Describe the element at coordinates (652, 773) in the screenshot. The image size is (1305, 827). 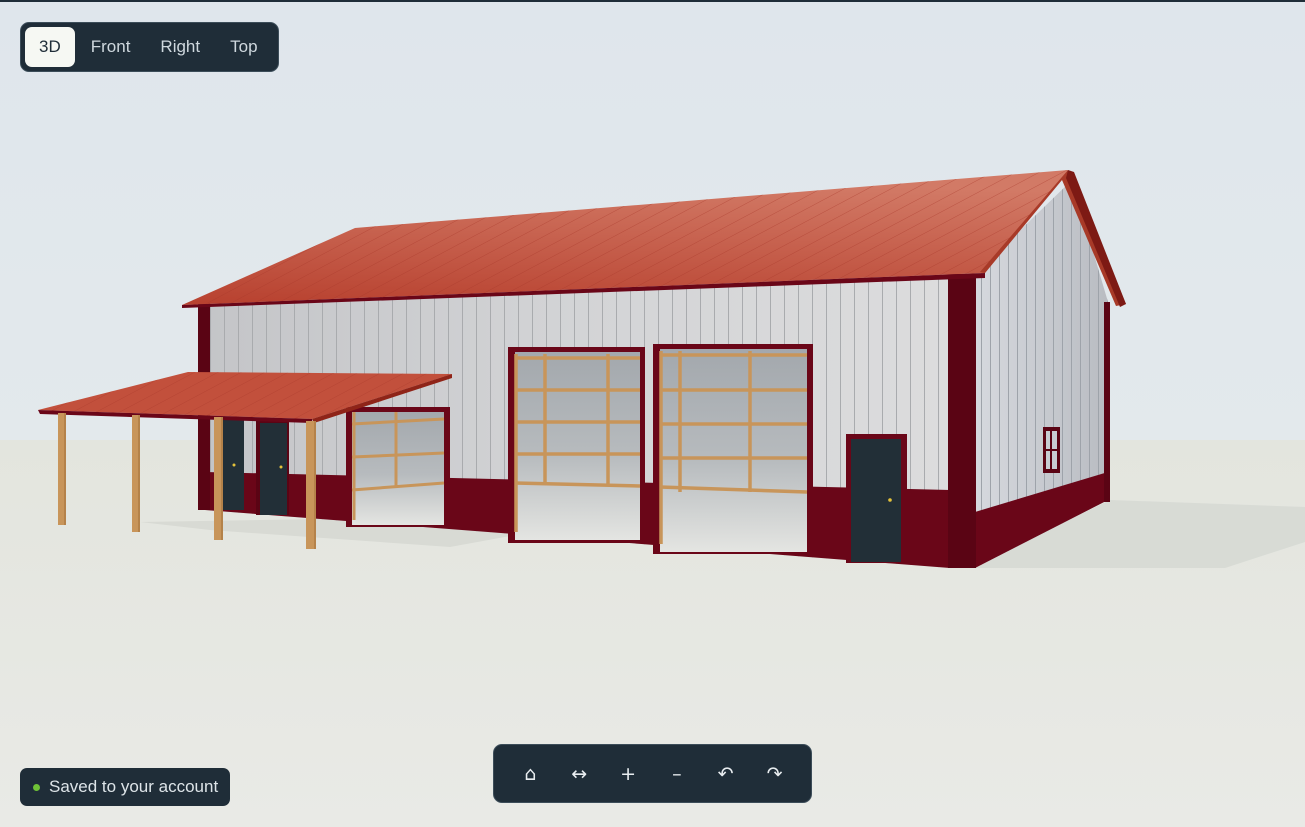
I see `camera-toolbar: ⌂ ↔ + – ↶ ↷` at that location.